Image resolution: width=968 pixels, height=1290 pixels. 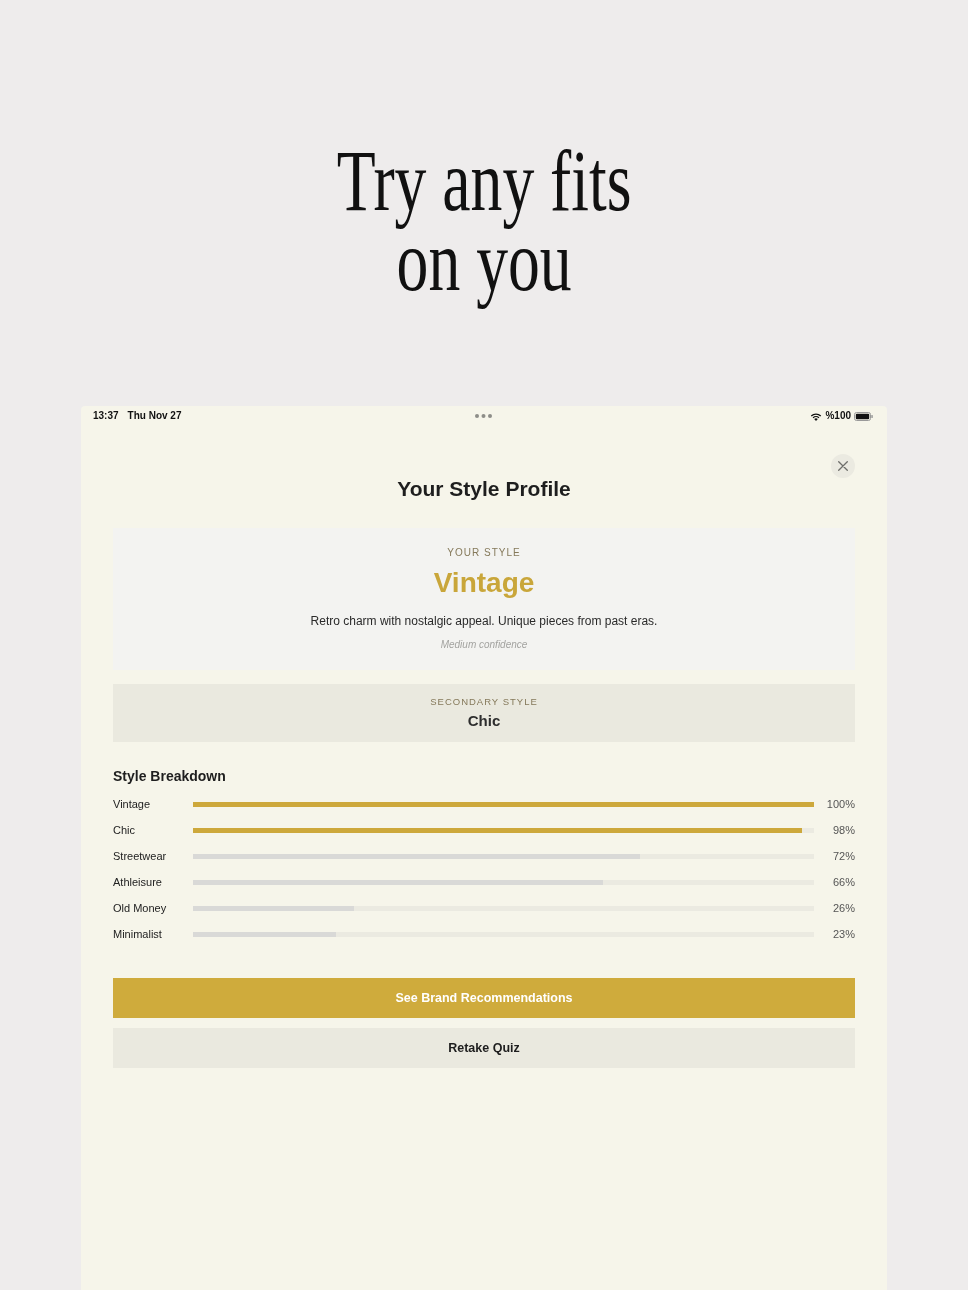 What do you see at coordinates (840, 804) in the screenshot?
I see `score-percent: 100%` at bounding box center [840, 804].